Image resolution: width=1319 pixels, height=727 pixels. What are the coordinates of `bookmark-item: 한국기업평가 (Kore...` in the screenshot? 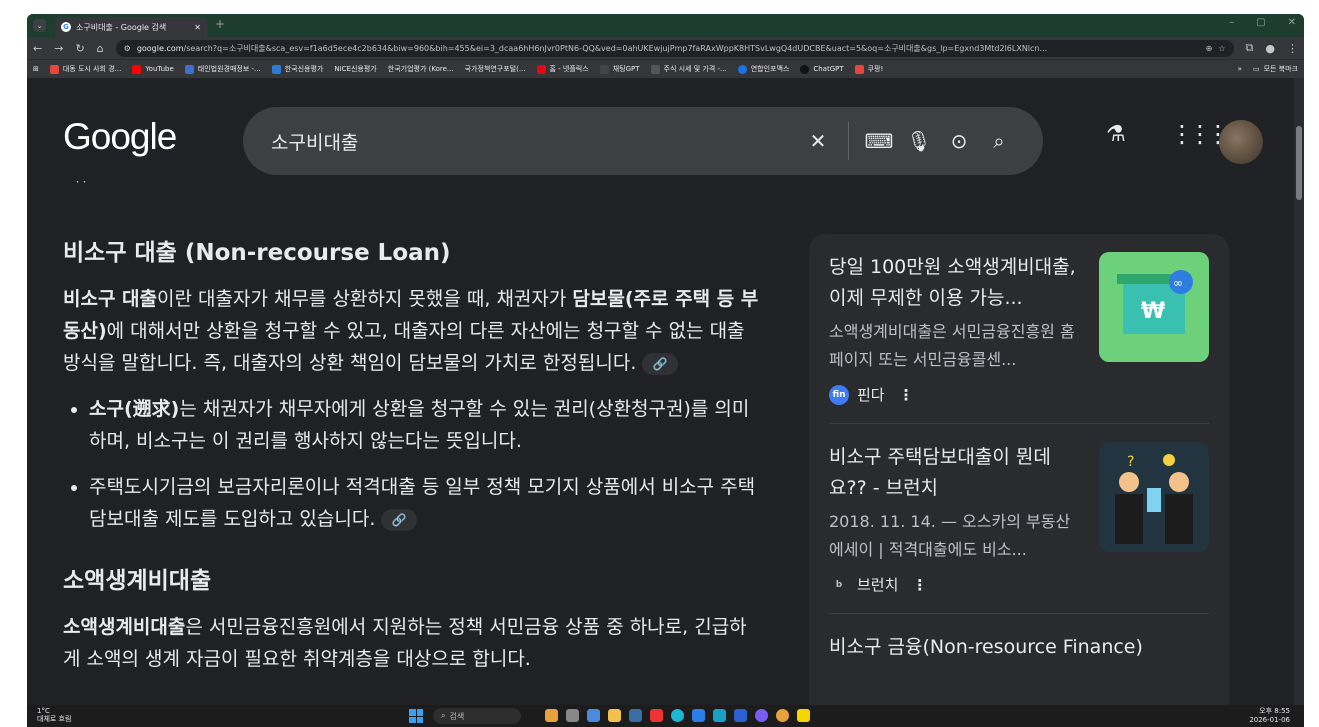 It's located at (421, 69).